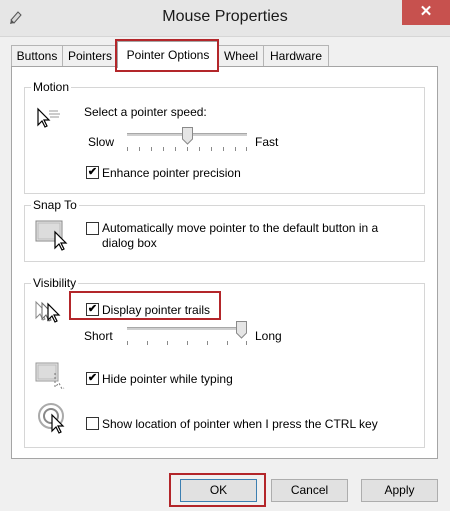 The image size is (450, 511). I want to click on hide-pointer-label: Hide pointer while typing, so click(167, 379).